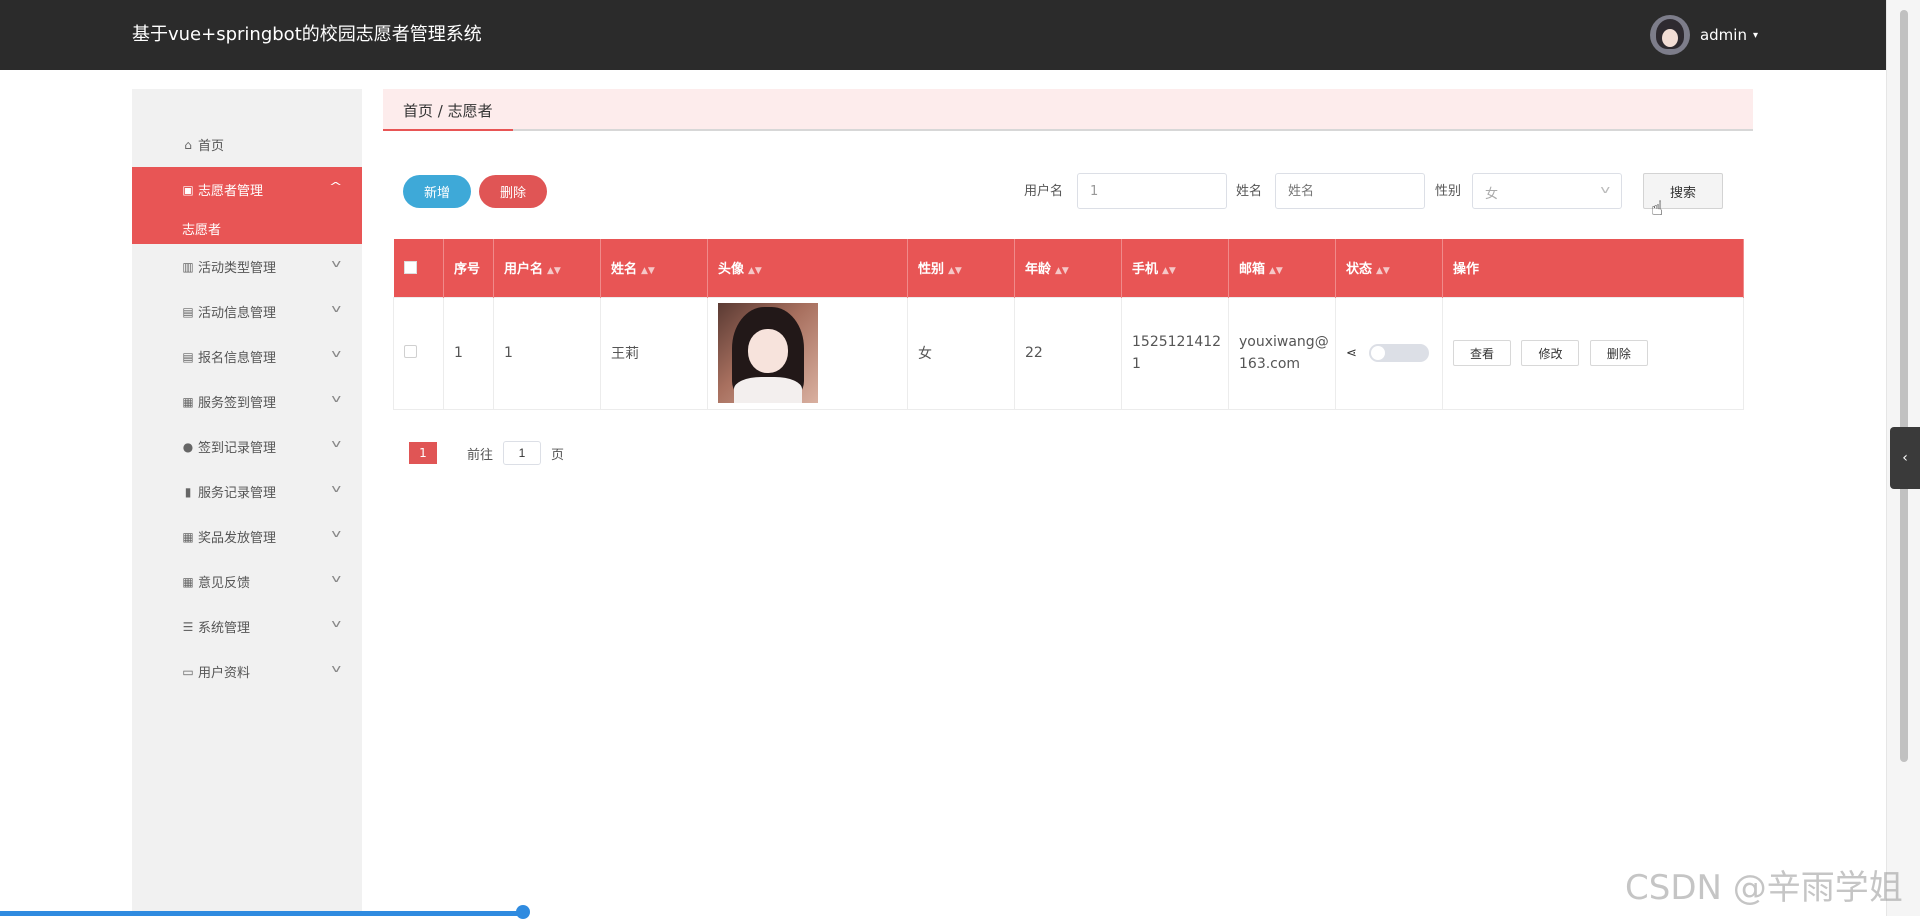 The image size is (1920, 919). What do you see at coordinates (961, 353) in the screenshot?
I see `gender-cell: 女` at bounding box center [961, 353].